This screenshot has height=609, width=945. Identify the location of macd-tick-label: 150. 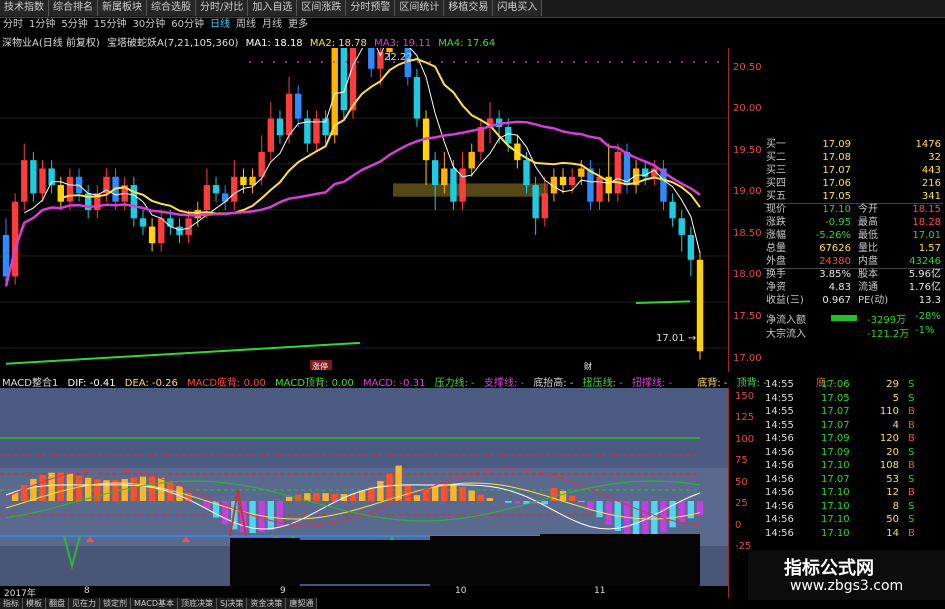
(745, 396).